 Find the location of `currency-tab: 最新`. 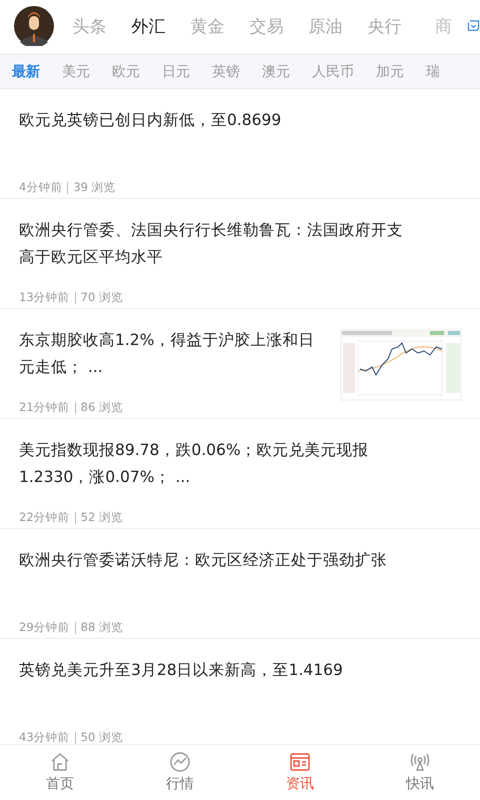

currency-tab: 最新 is located at coordinates (26, 71).